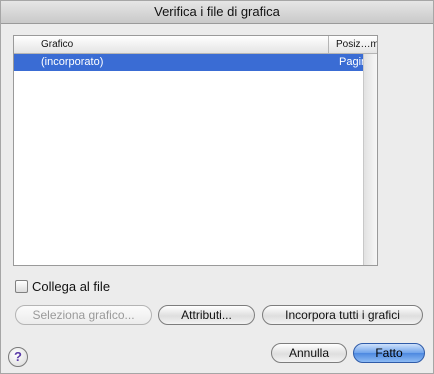 This screenshot has width=434, height=374. What do you see at coordinates (21, 286) in the screenshot?
I see `link-to-file-checkbox` at bounding box center [21, 286].